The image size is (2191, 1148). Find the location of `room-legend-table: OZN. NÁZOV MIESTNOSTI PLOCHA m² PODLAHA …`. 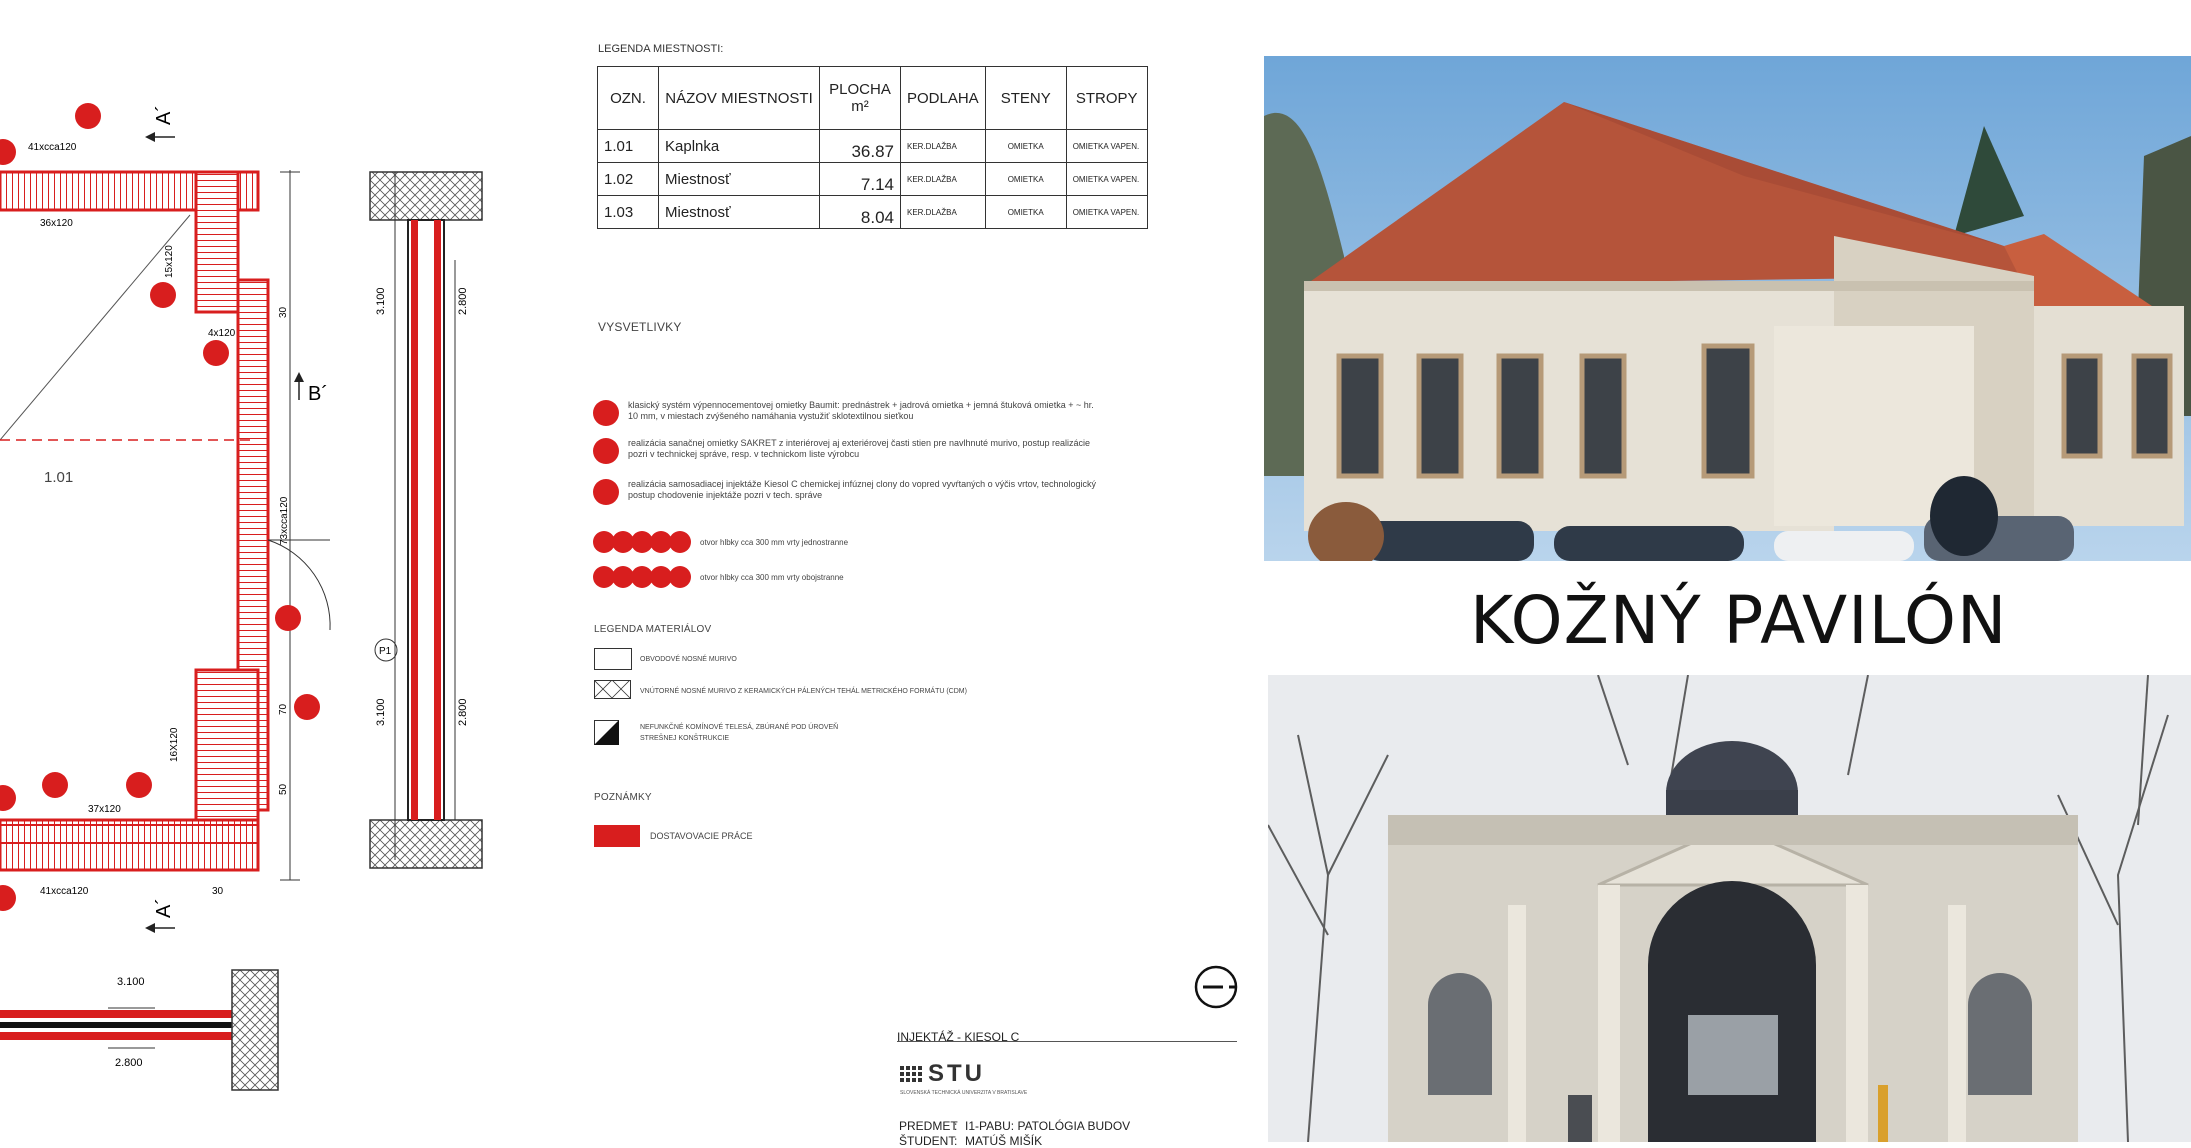

room-legend-table: OZN. NÁZOV MIESTNOSTI PLOCHA m² PODLAHA … is located at coordinates (872, 147).